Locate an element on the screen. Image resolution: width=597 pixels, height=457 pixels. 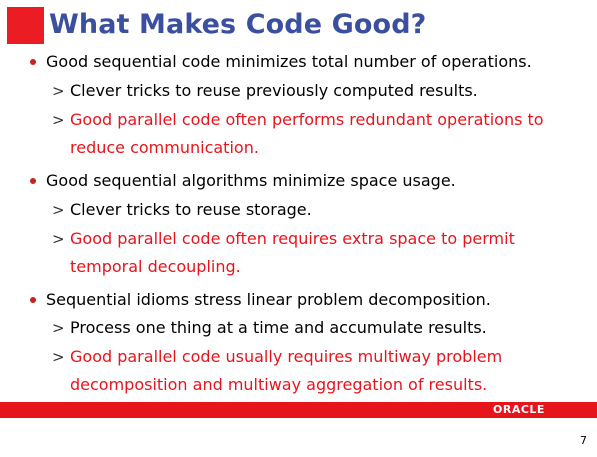
slide-title: What Makes Code Good? is located at coordinates (238, 24).